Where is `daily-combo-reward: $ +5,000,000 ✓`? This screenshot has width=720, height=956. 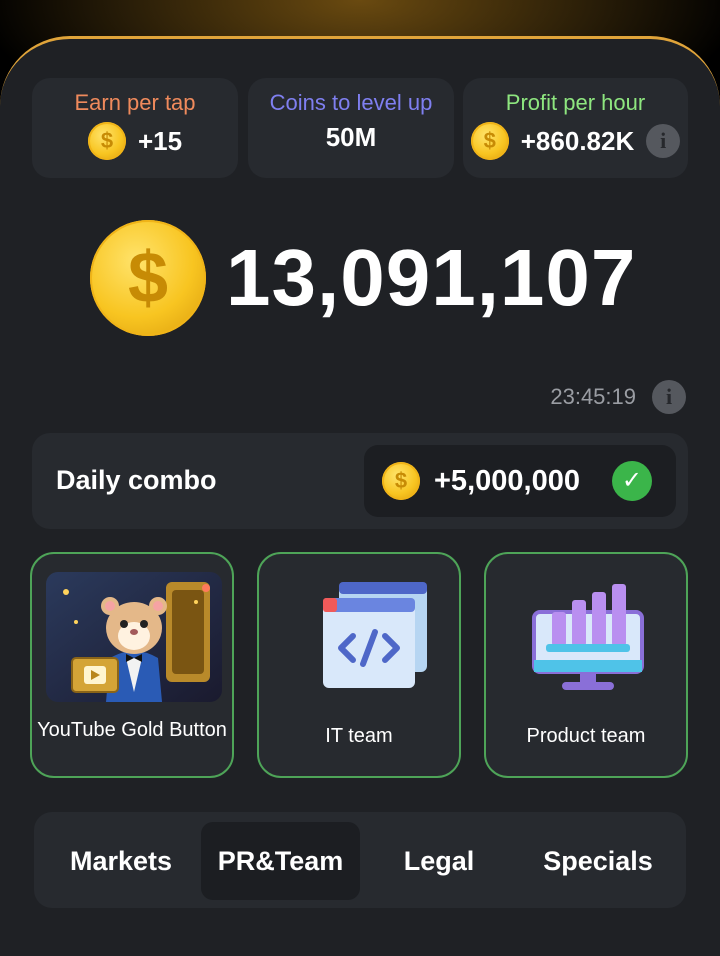
daily-combo-reward: $ +5,000,000 ✓ is located at coordinates (520, 481).